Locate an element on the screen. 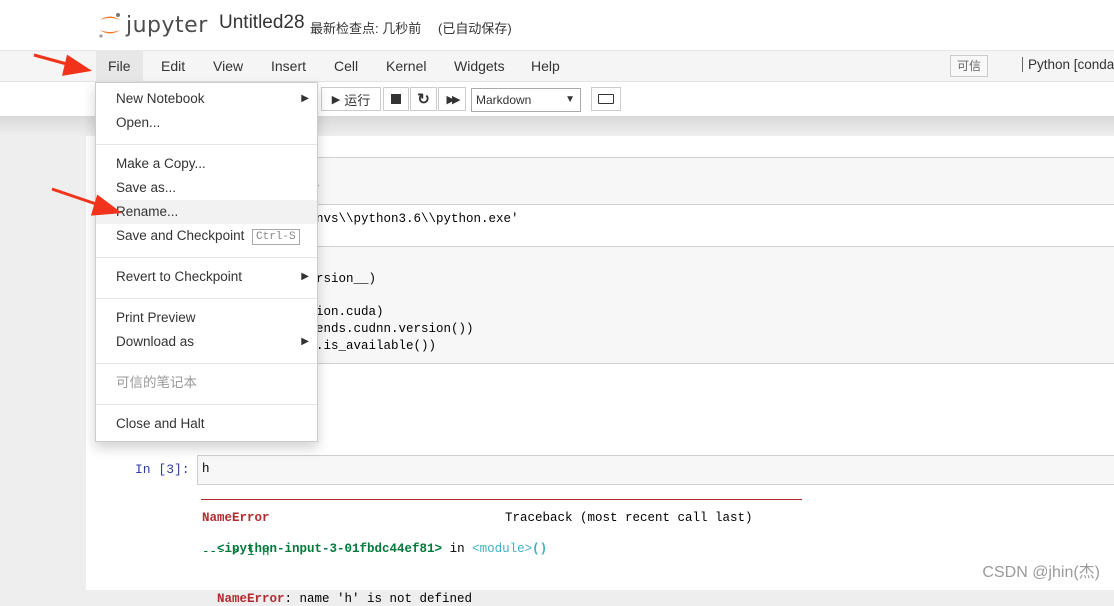 The height and width of the screenshot is (606, 1114). annotation-arrow-rename is located at coordinates (87, 201).